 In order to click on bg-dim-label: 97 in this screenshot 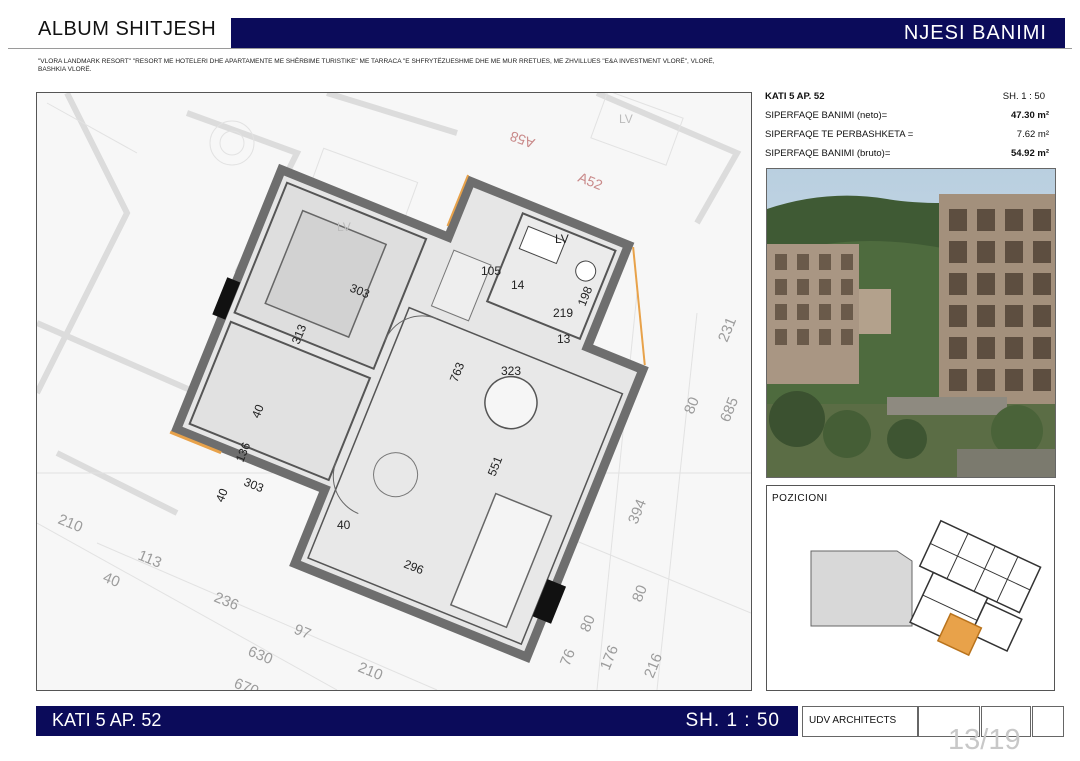, I will do `click(303, 632)`.